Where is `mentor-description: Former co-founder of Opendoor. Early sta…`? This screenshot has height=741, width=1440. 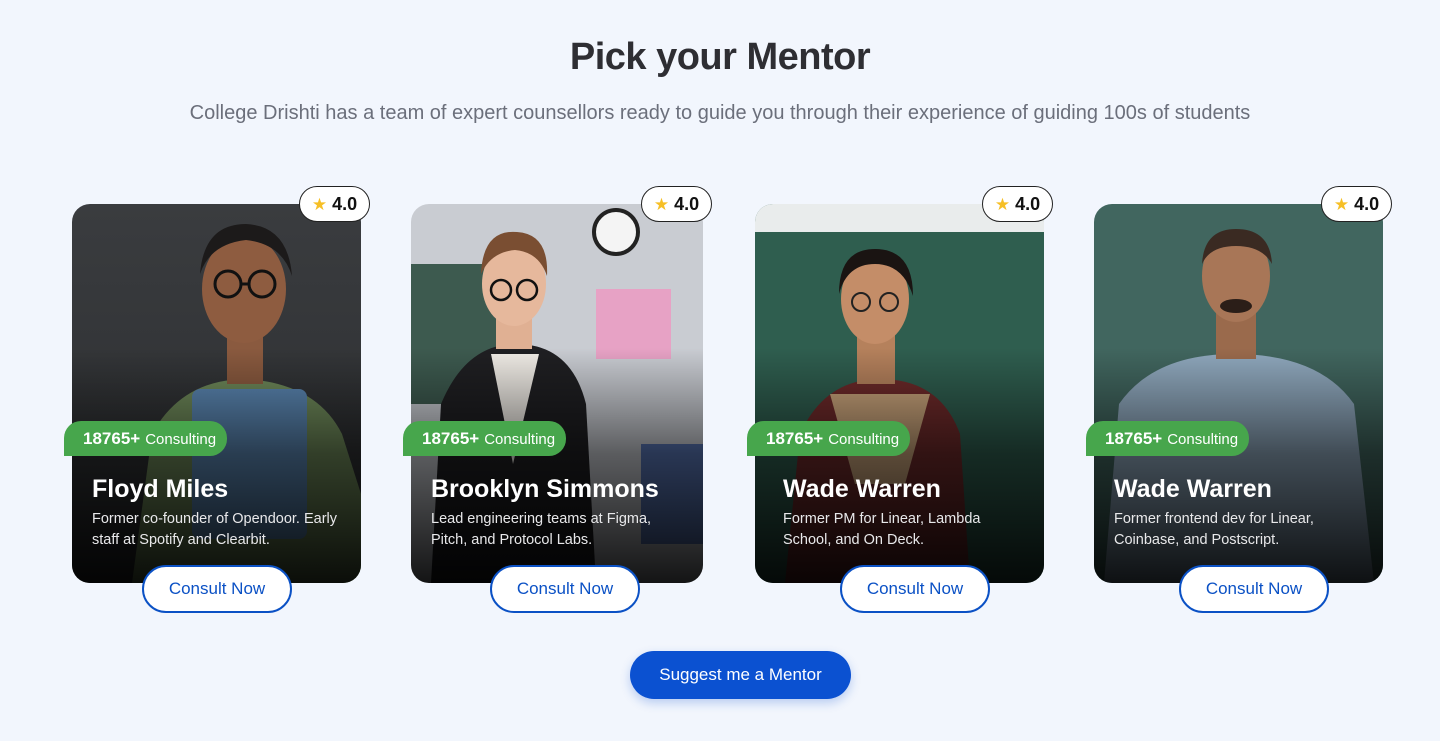 mentor-description: Former co-founder of Opendoor. Early sta… is located at coordinates (215, 529).